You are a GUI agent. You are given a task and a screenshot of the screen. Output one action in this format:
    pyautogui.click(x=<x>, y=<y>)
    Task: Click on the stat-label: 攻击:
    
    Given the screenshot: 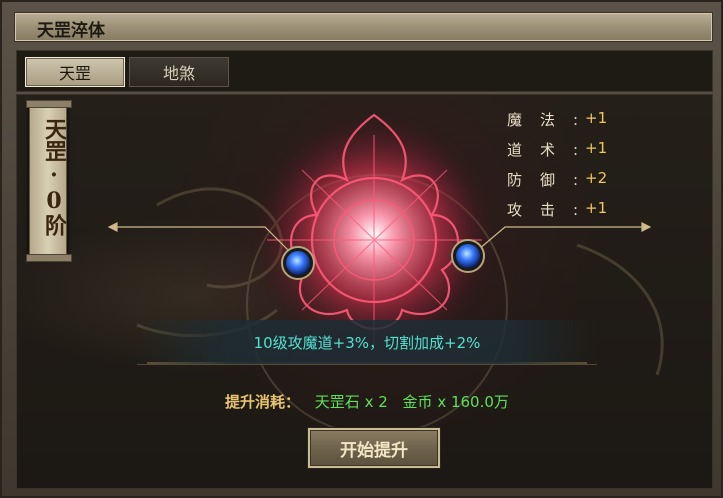 What is the action you would take?
    pyautogui.click(x=552, y=210)
    